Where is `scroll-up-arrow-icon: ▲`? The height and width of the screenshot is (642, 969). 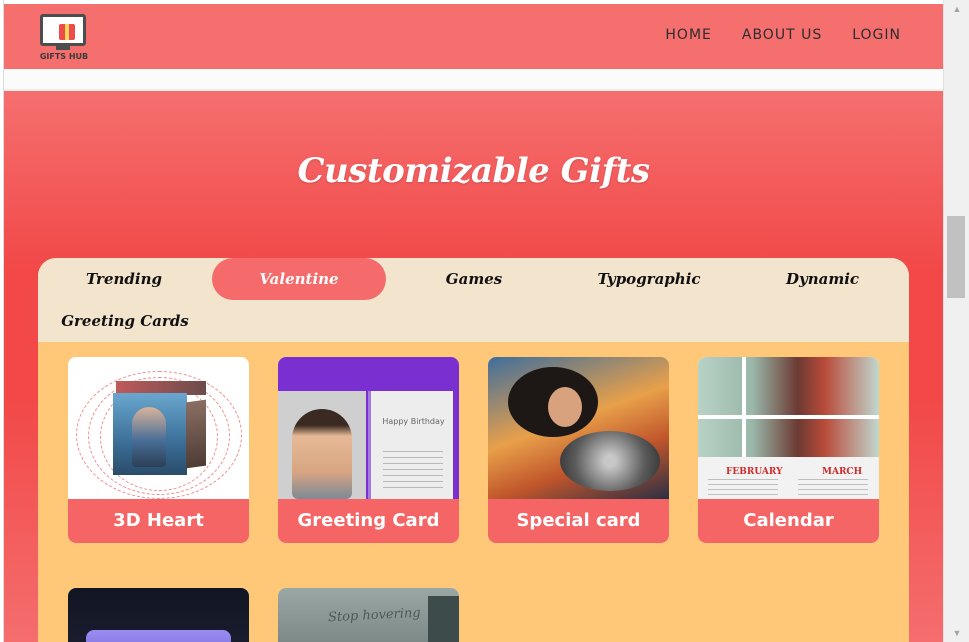 scroll-up-arrow-icon: ▲ is located at coordinates (956, 9).